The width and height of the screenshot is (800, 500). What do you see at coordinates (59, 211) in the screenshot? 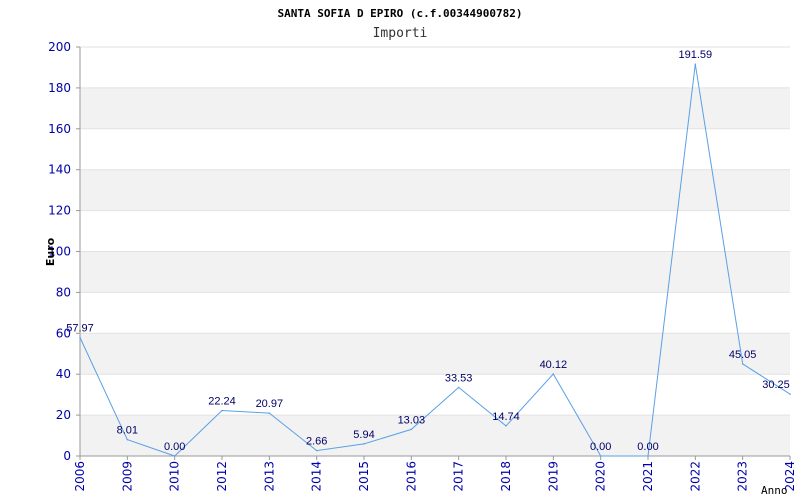
I see `y-tick-label: 120` at bounding box center [59, 211].